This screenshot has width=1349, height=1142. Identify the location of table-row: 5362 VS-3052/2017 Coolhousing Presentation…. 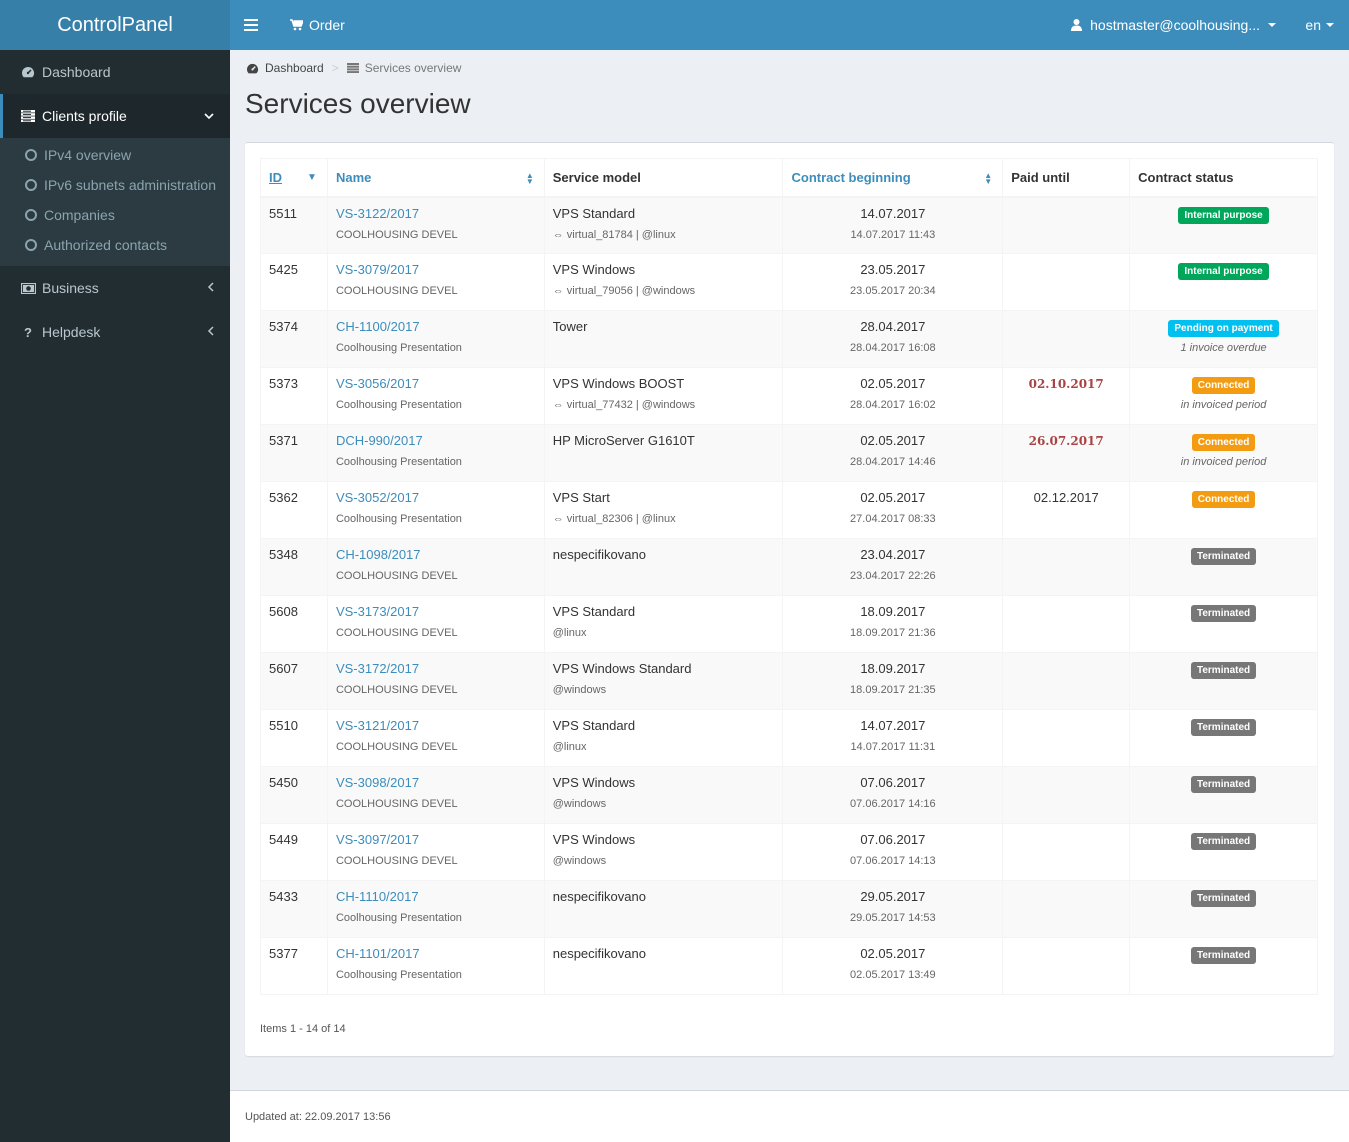
(789, 510).